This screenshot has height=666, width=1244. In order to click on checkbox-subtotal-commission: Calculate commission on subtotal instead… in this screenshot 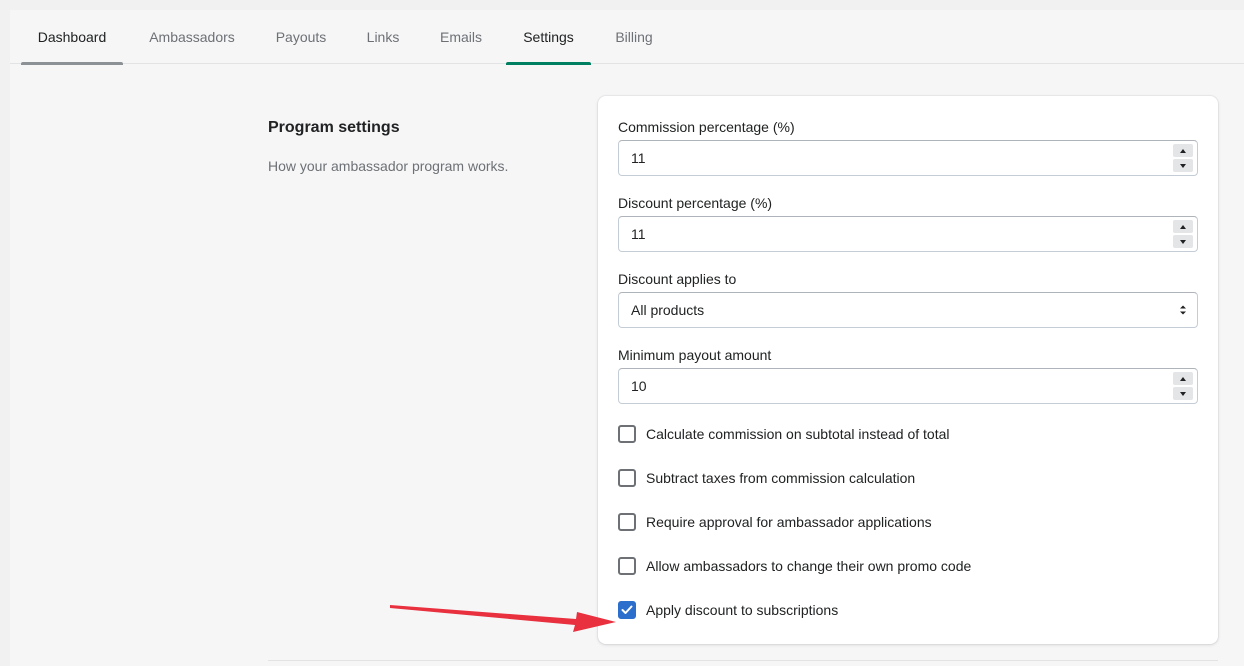, I will do `click(784, 434)`.